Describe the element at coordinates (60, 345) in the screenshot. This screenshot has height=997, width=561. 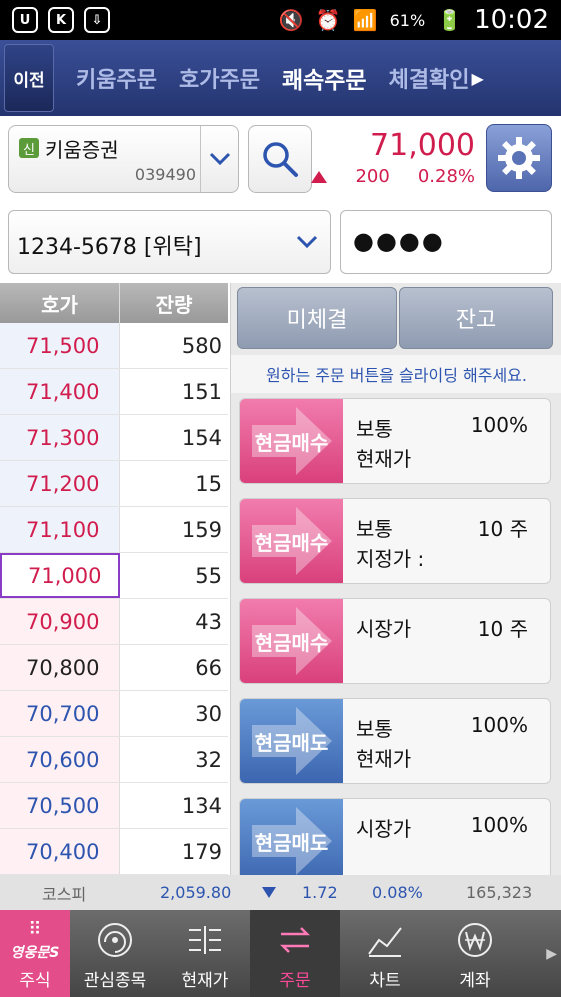
I see `quote-price: 71,500` at that location.